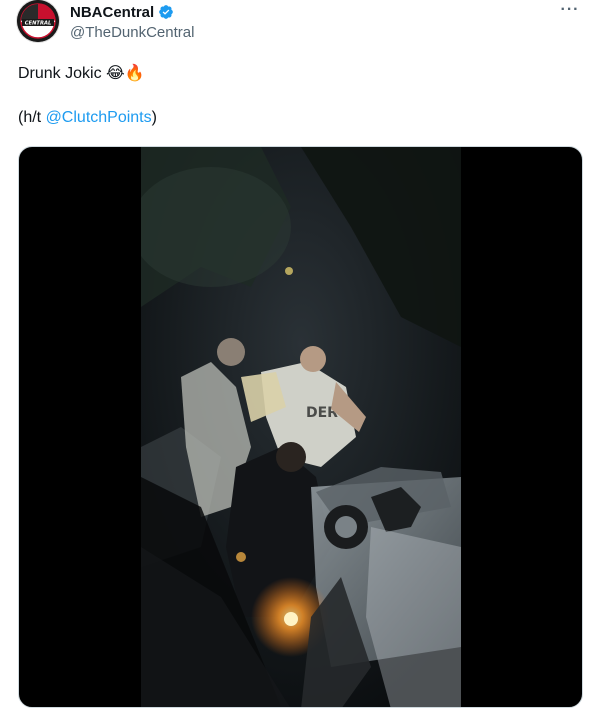  Describe the element at coordinates (297, 95) in the screenshot. I see `tweet-text: Drunk Jokic 😂🔥 (h/t @ClutchPoints)` at that location.